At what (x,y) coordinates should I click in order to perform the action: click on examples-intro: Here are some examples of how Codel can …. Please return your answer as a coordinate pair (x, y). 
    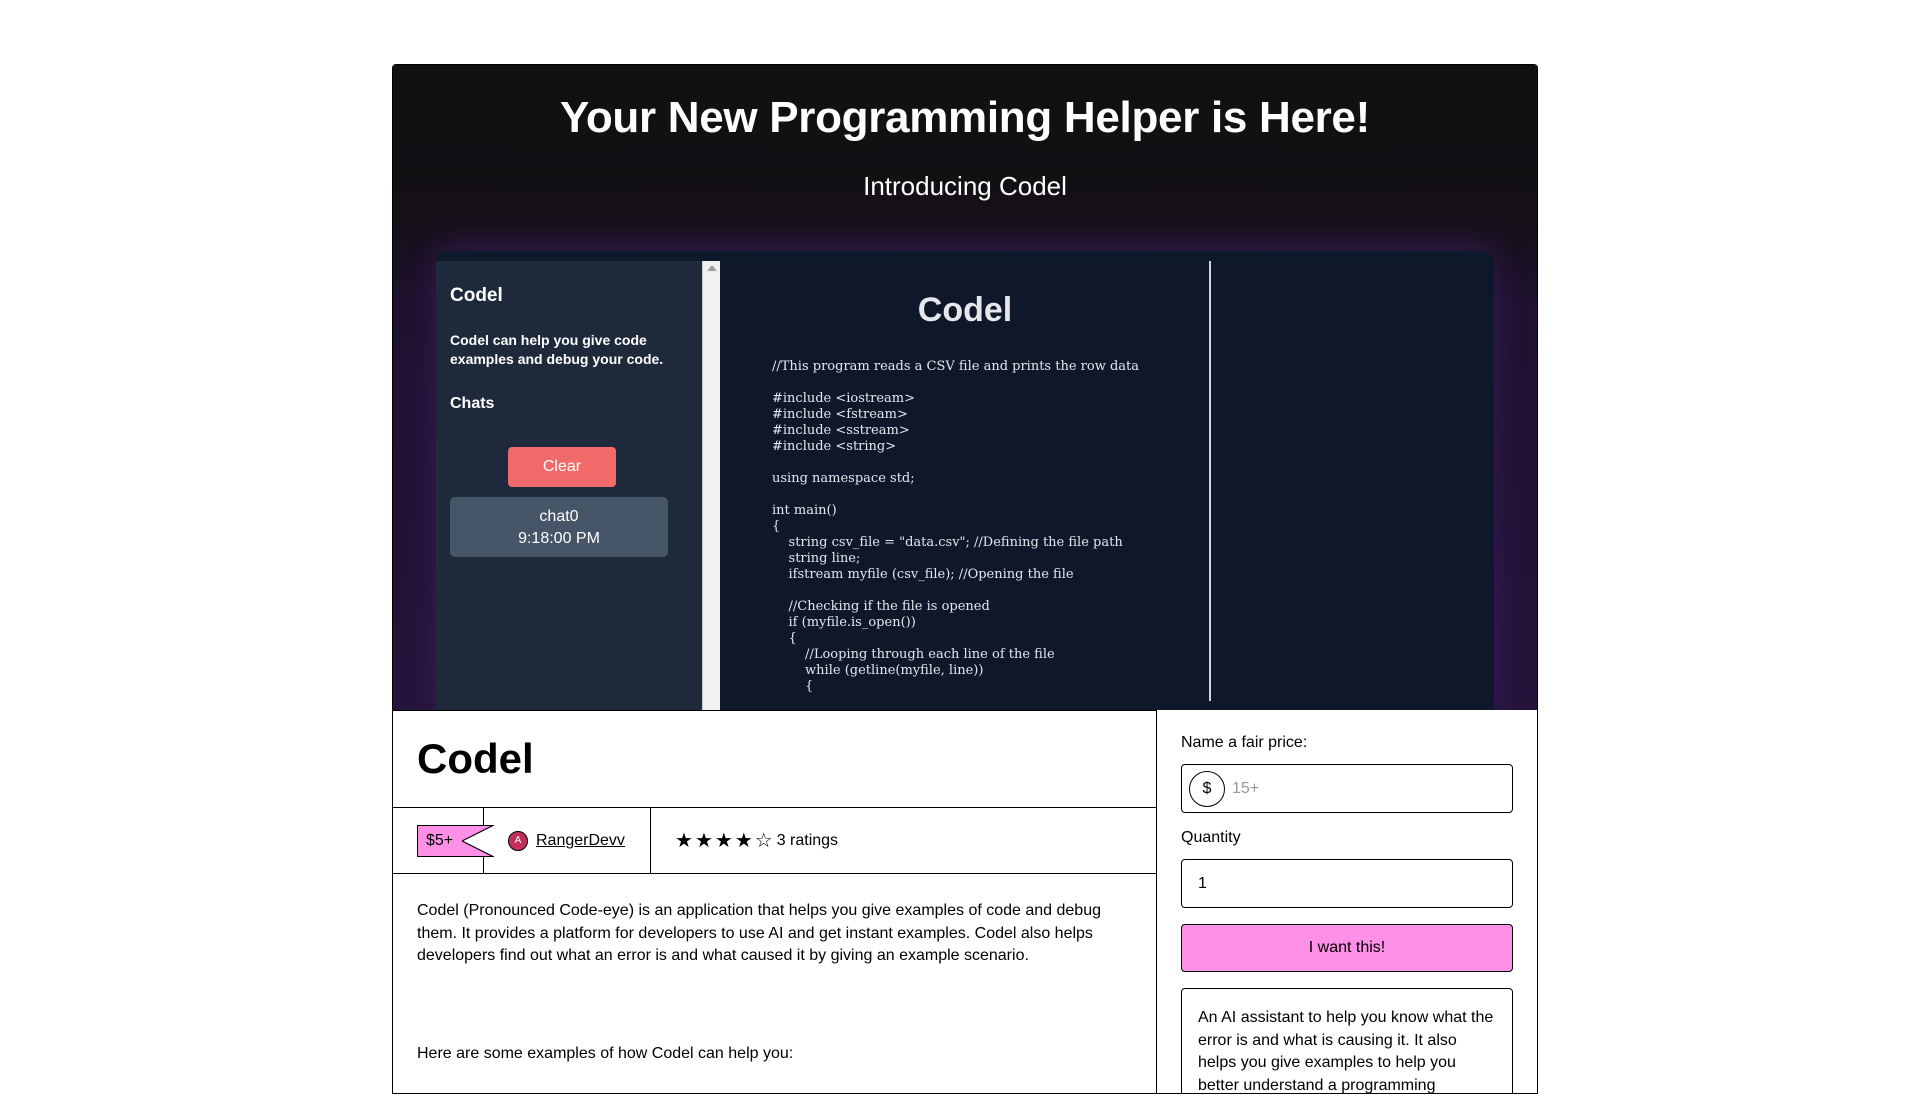
    Looking at the image, I should click on (605, 1053).